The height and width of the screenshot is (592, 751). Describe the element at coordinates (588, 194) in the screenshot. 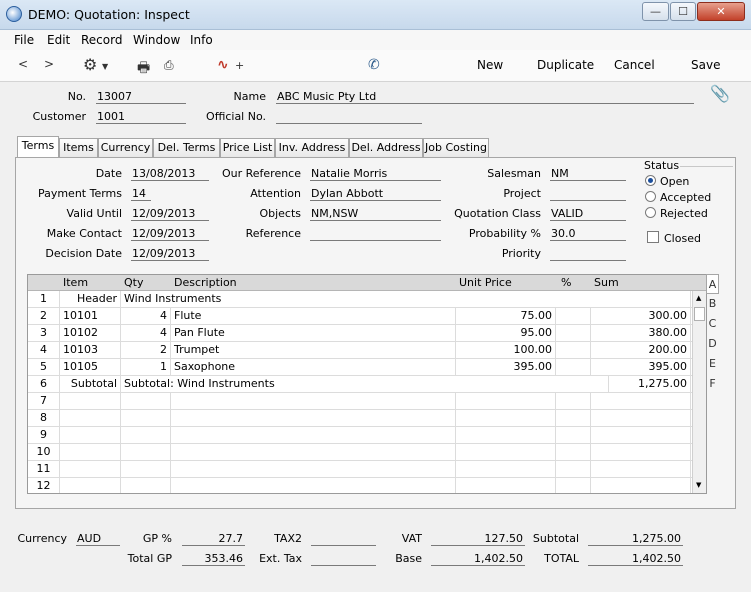

I see `project-field` at that location.